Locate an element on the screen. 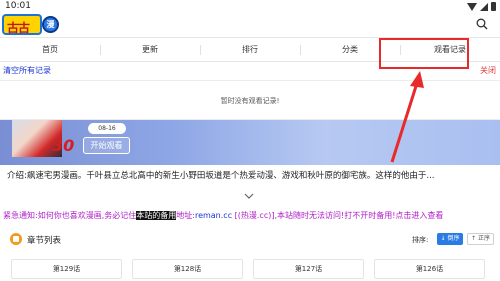 Image resolution: width=500 pixels, height=281 pixels. update-date-tag: 08-16 is located at coordinates (107, 128).